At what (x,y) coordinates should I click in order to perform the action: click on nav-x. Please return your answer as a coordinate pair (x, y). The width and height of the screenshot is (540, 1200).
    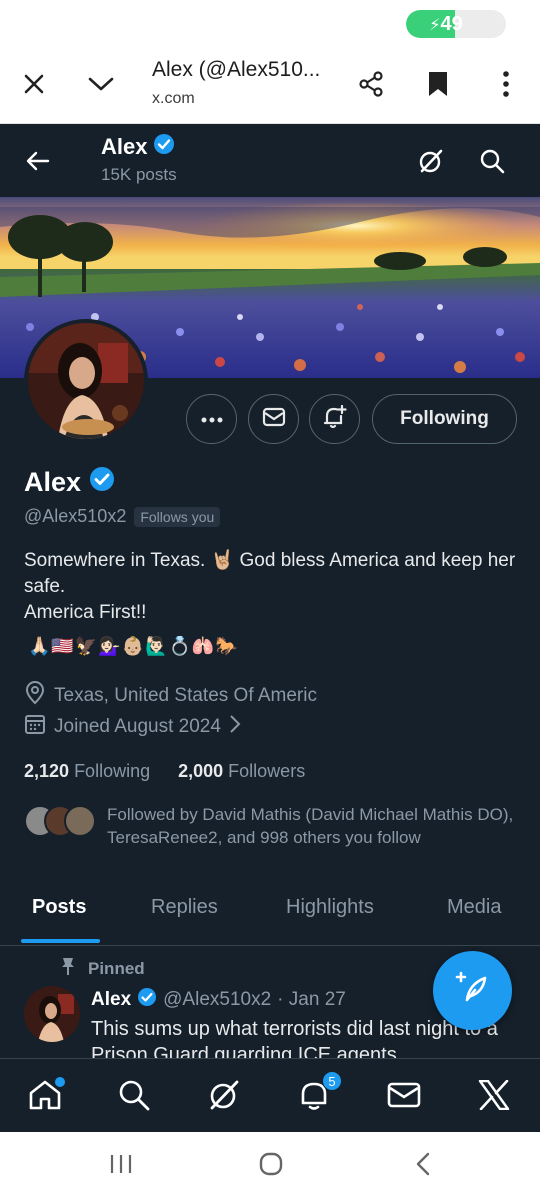
    Looking at the image, I should click on (494, 1097).